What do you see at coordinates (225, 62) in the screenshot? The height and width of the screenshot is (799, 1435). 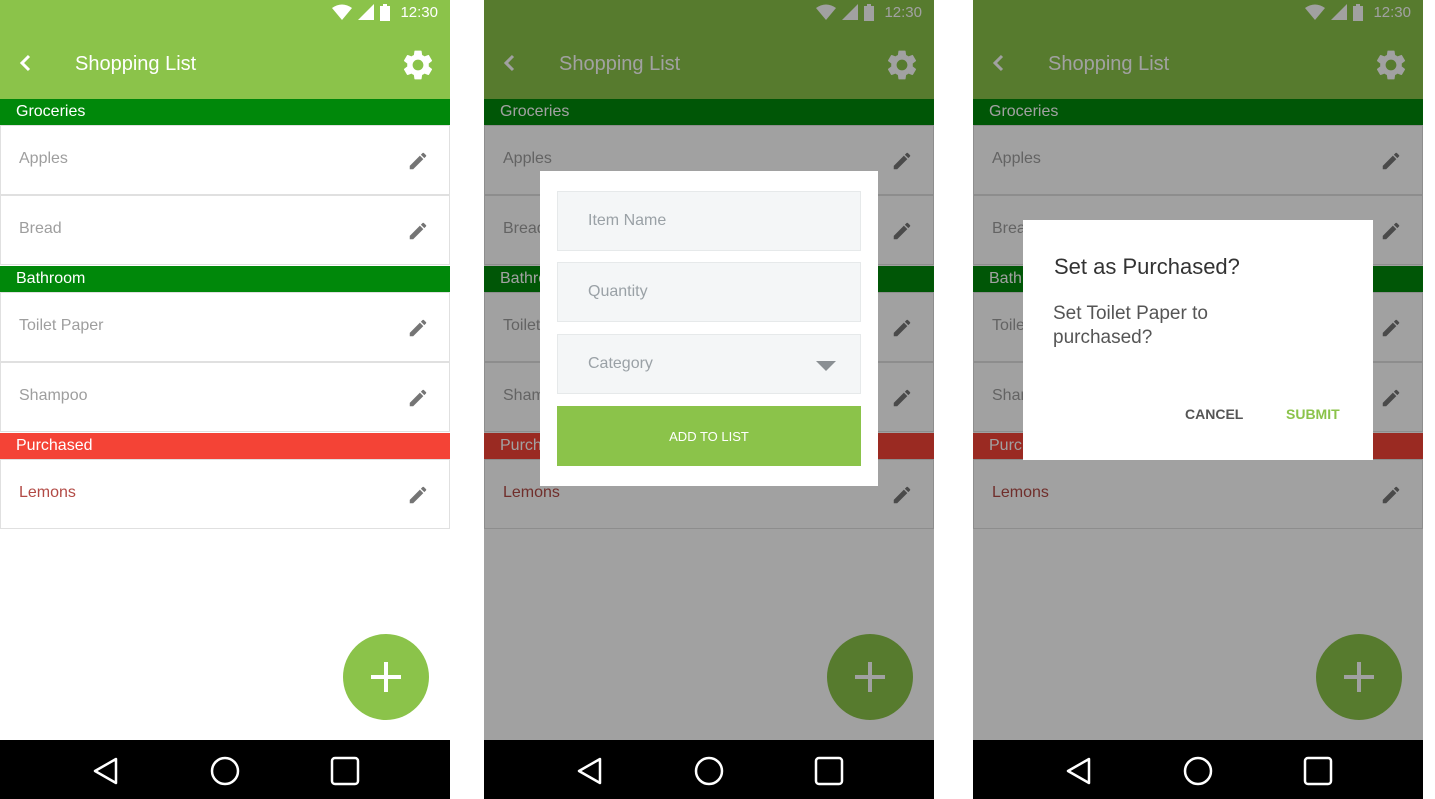 I see `app-bar: Shopping List` at bounding box center [225, 62].